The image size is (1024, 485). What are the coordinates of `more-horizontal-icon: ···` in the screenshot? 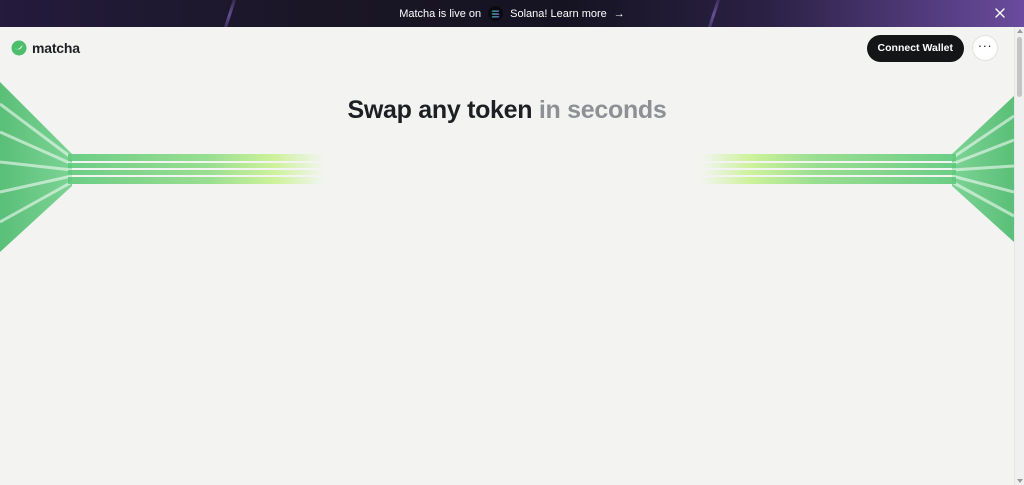 It's located at (985, 45).